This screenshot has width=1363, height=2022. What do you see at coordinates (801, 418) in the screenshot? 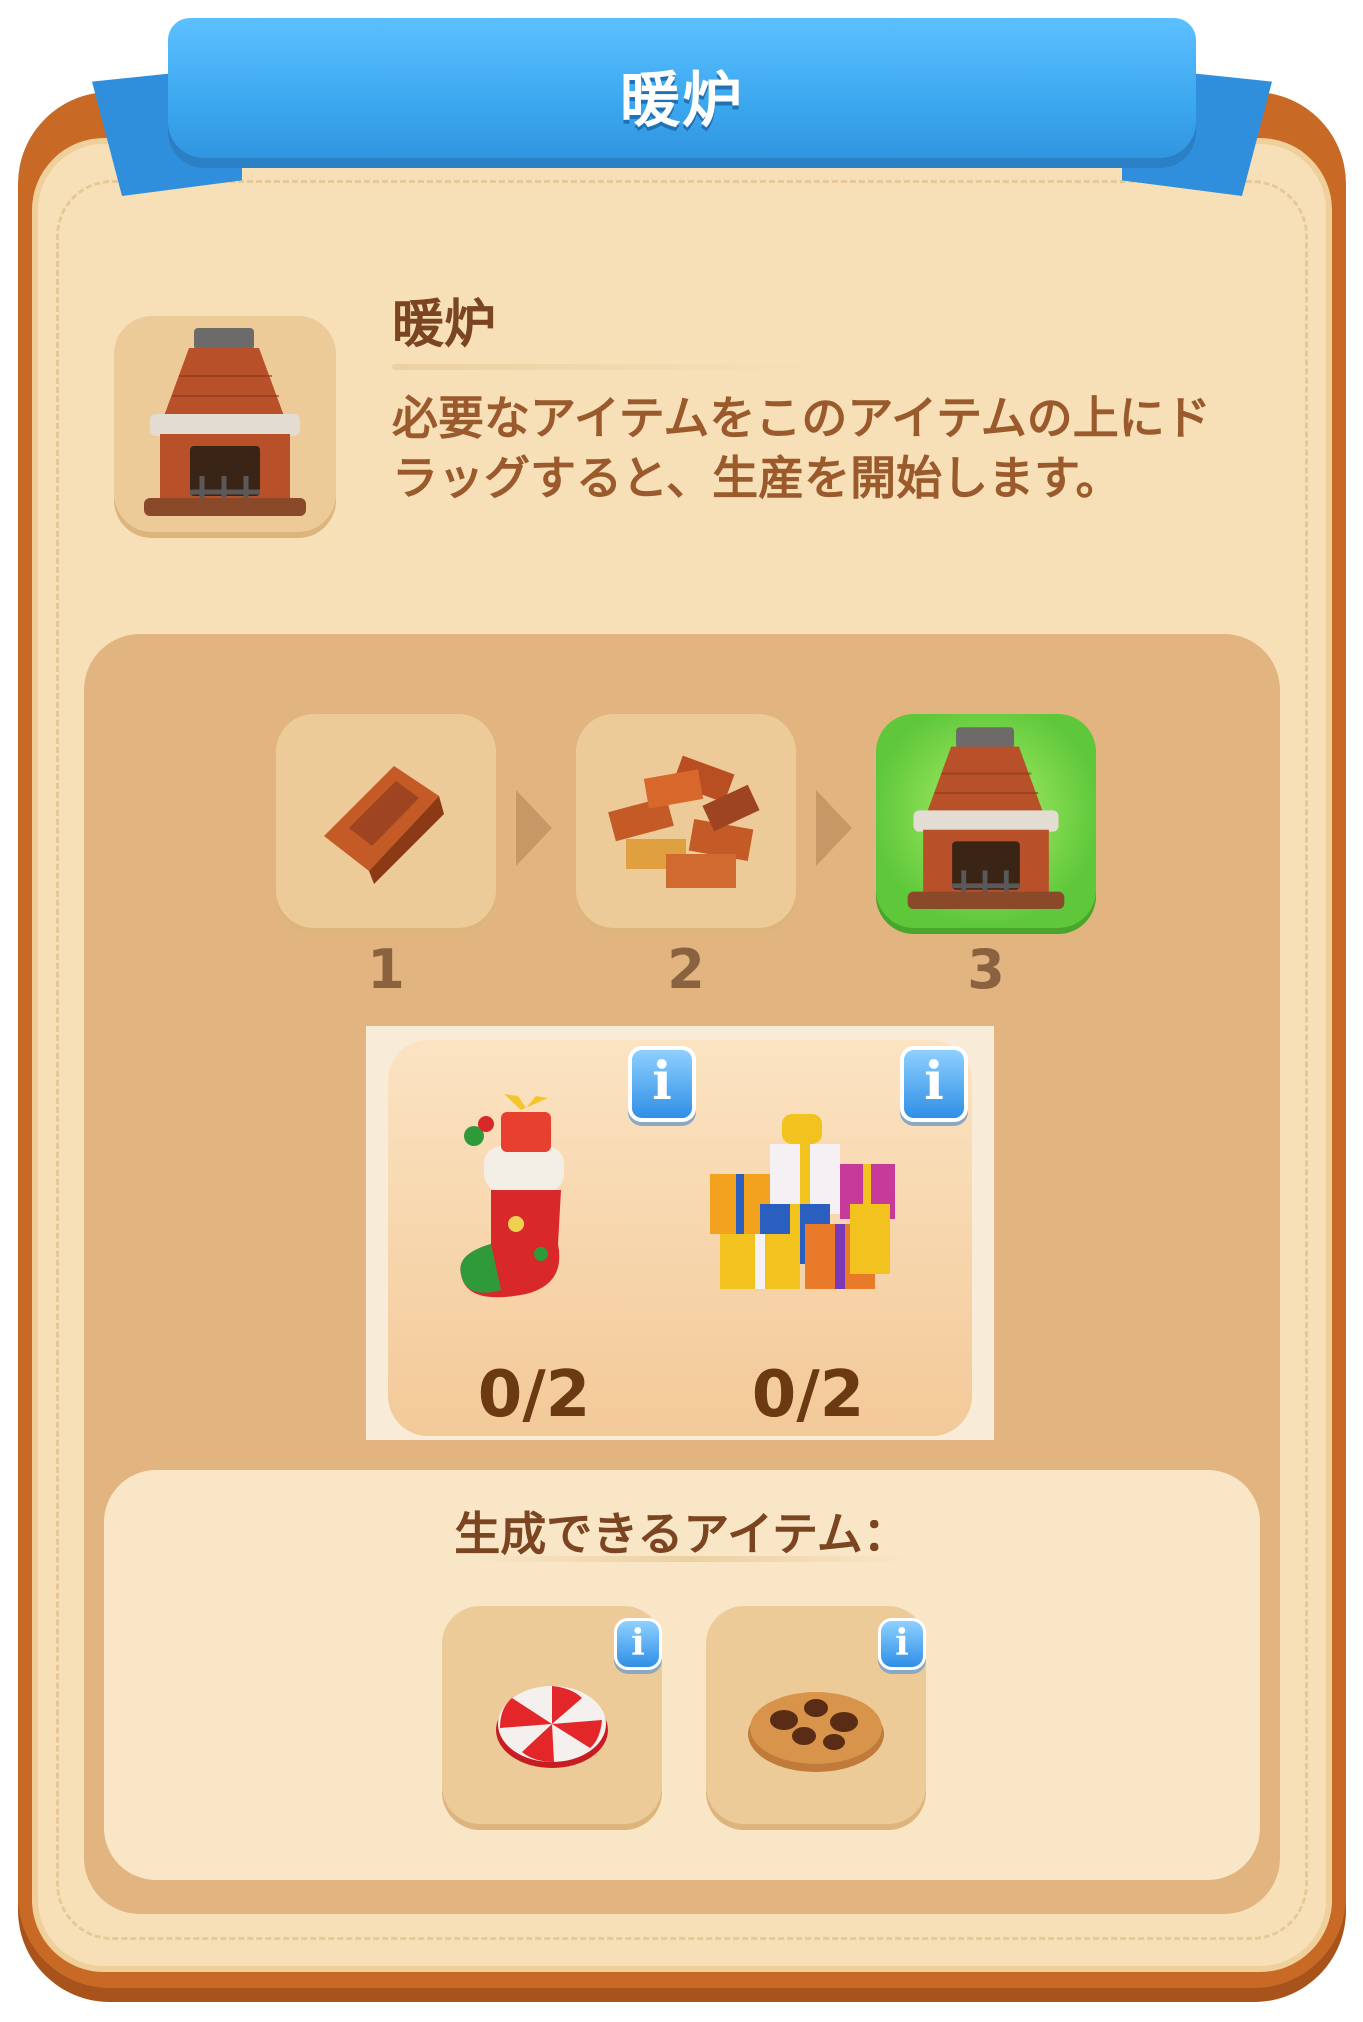
I see `item-description-line1: 必要なアイテムをこのアイテムの上にド` at bounding box center [801, 418].